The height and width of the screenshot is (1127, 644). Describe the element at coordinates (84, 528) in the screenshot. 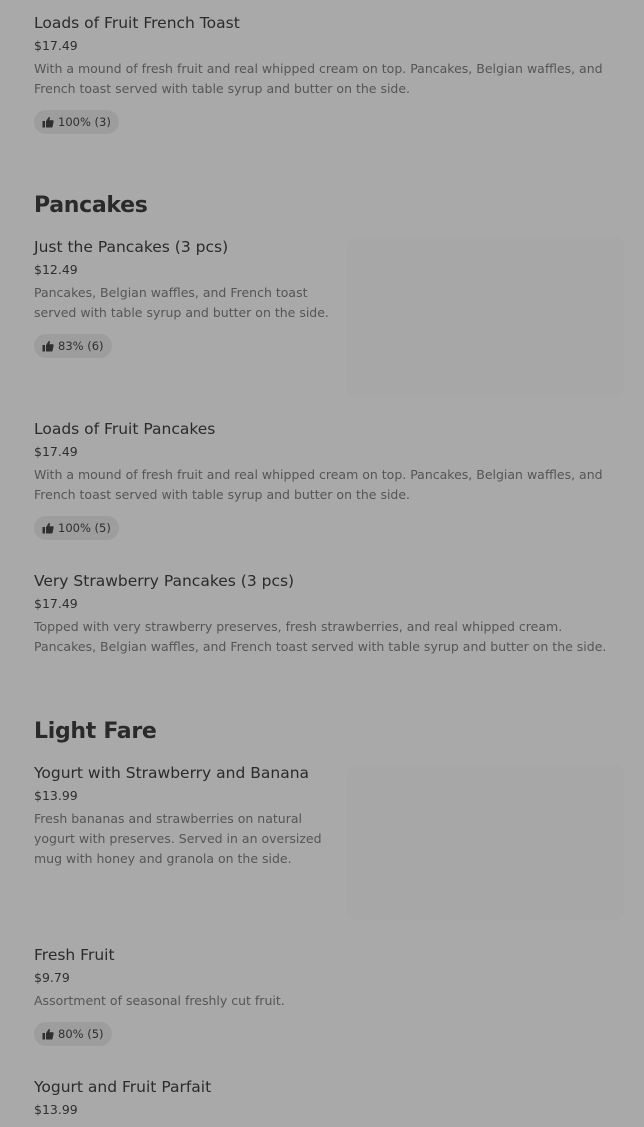

I see `rating-text: 100% (5)` at that location.